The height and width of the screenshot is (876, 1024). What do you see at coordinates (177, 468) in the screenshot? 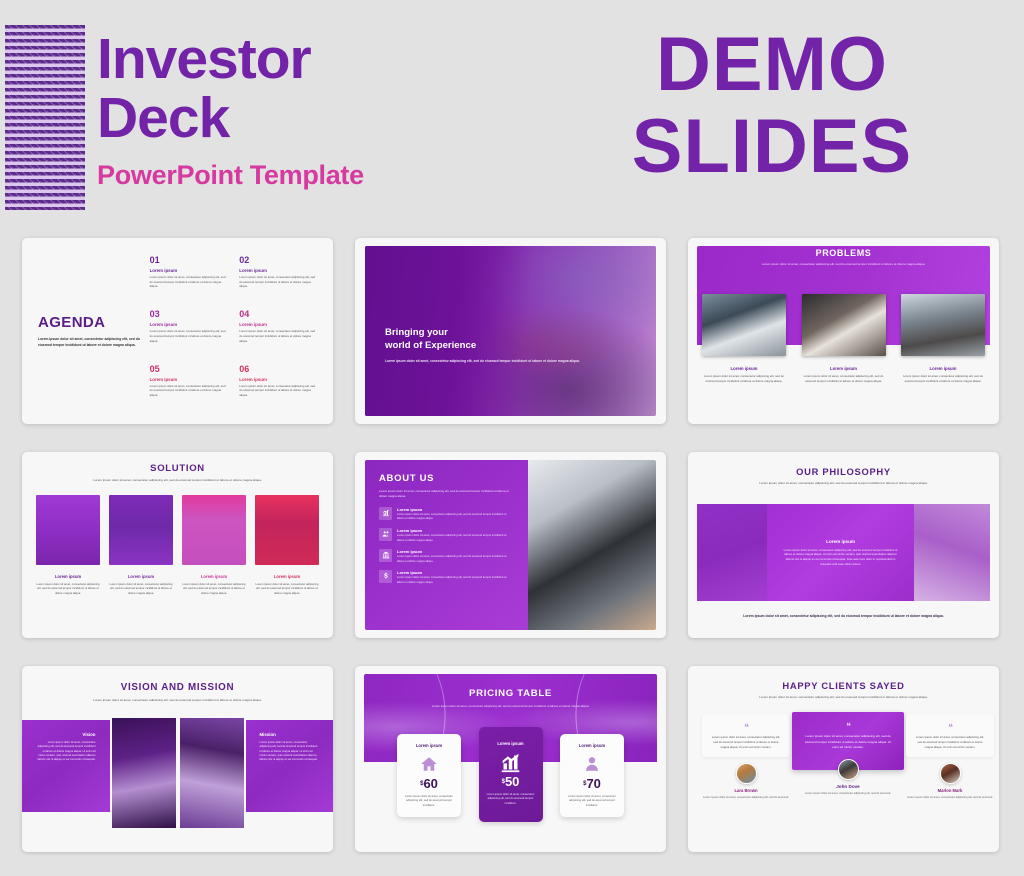
I see `solution-title: SOLUTION` at bounding box center [177, 468].